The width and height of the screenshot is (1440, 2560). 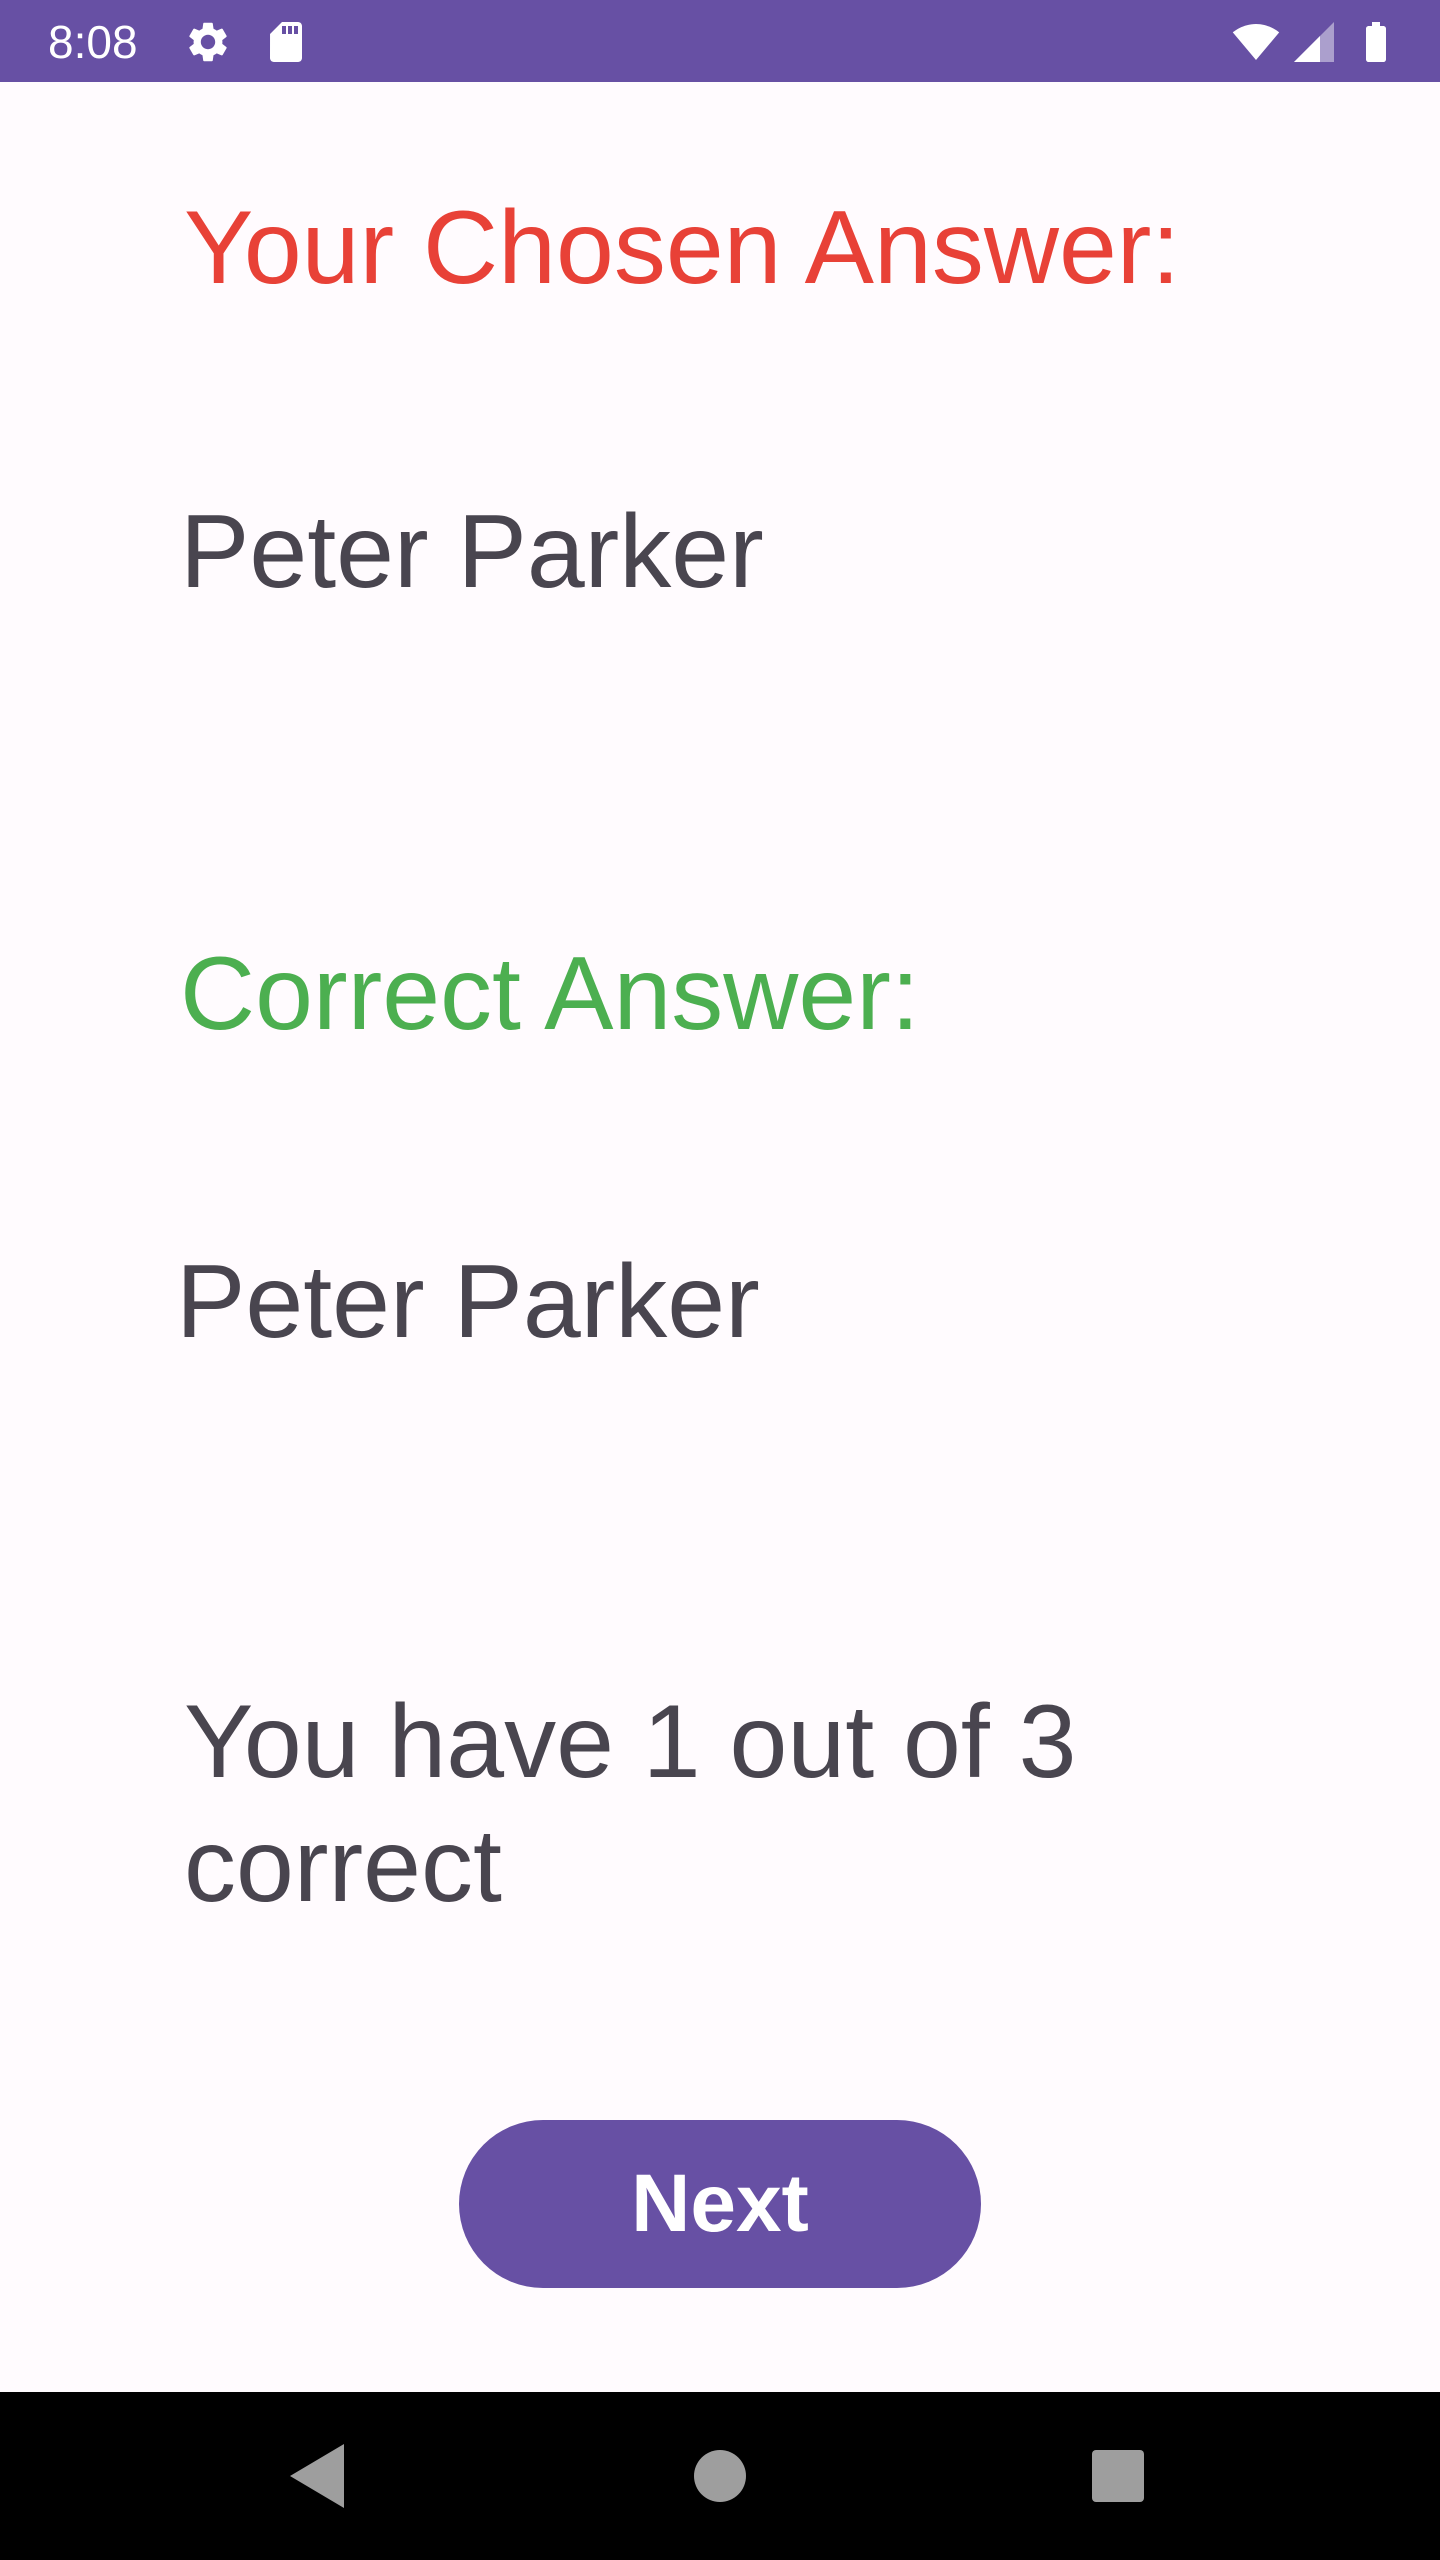 What do you see at coordinates (630, 1804) in the screenshot?
I see `score-text: You have 1 out of 3 correct` at bounding box center [630, 1804].